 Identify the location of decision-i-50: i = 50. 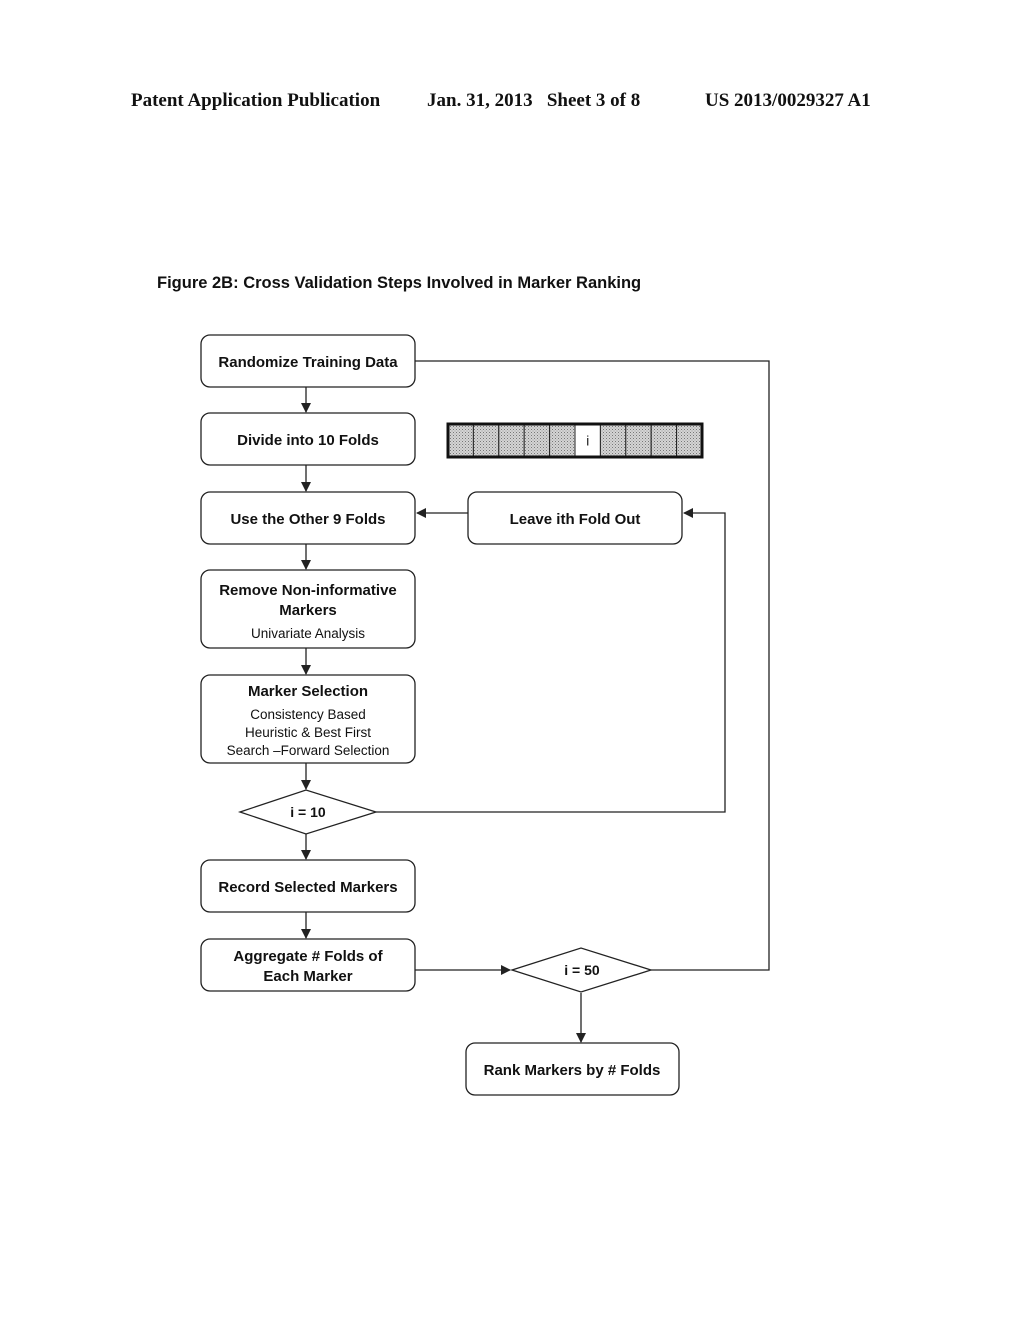
(581, 970).